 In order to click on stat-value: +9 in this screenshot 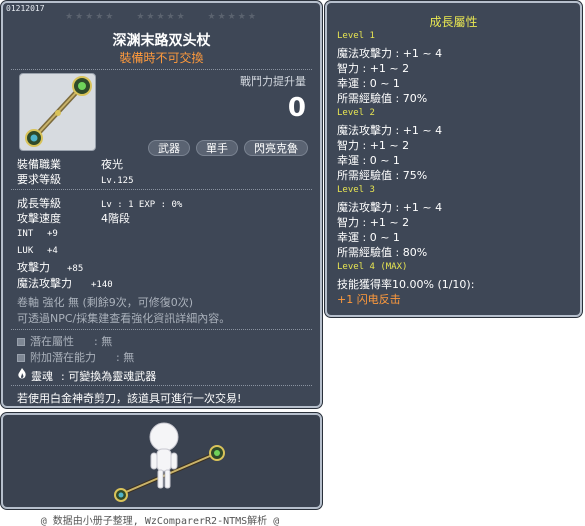, I will do `click(52, 234)`.